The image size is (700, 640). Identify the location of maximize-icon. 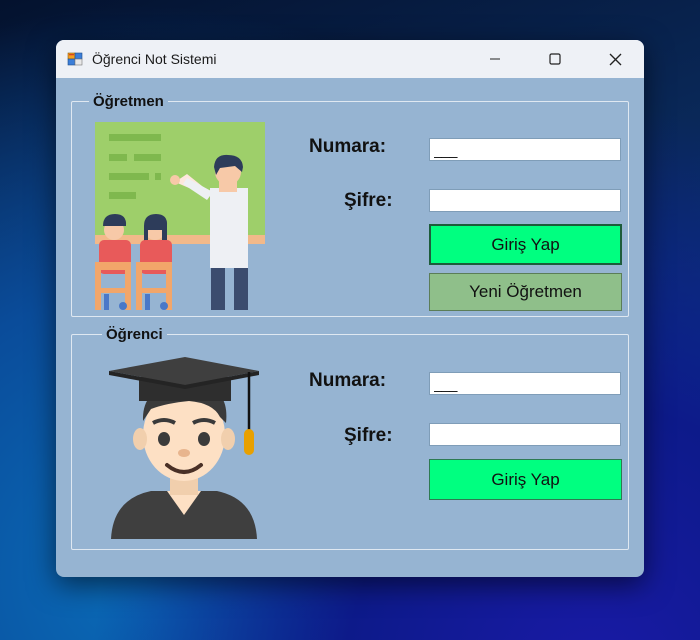
(555, 59).